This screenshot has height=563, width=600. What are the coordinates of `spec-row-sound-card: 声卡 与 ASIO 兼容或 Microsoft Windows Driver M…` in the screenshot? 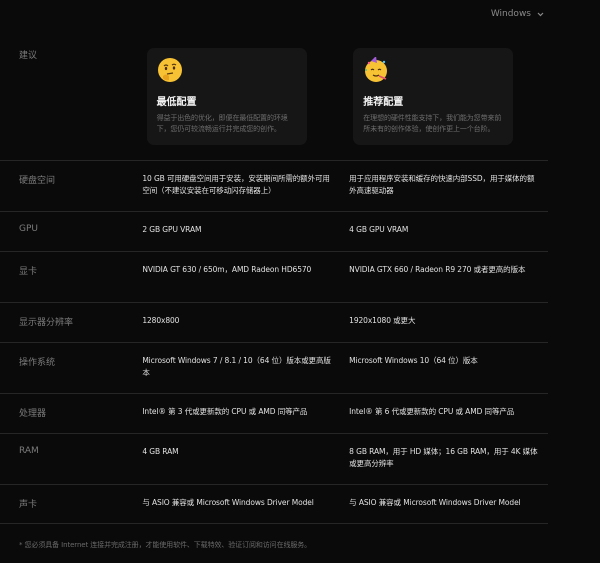 It's located at (274, 504).